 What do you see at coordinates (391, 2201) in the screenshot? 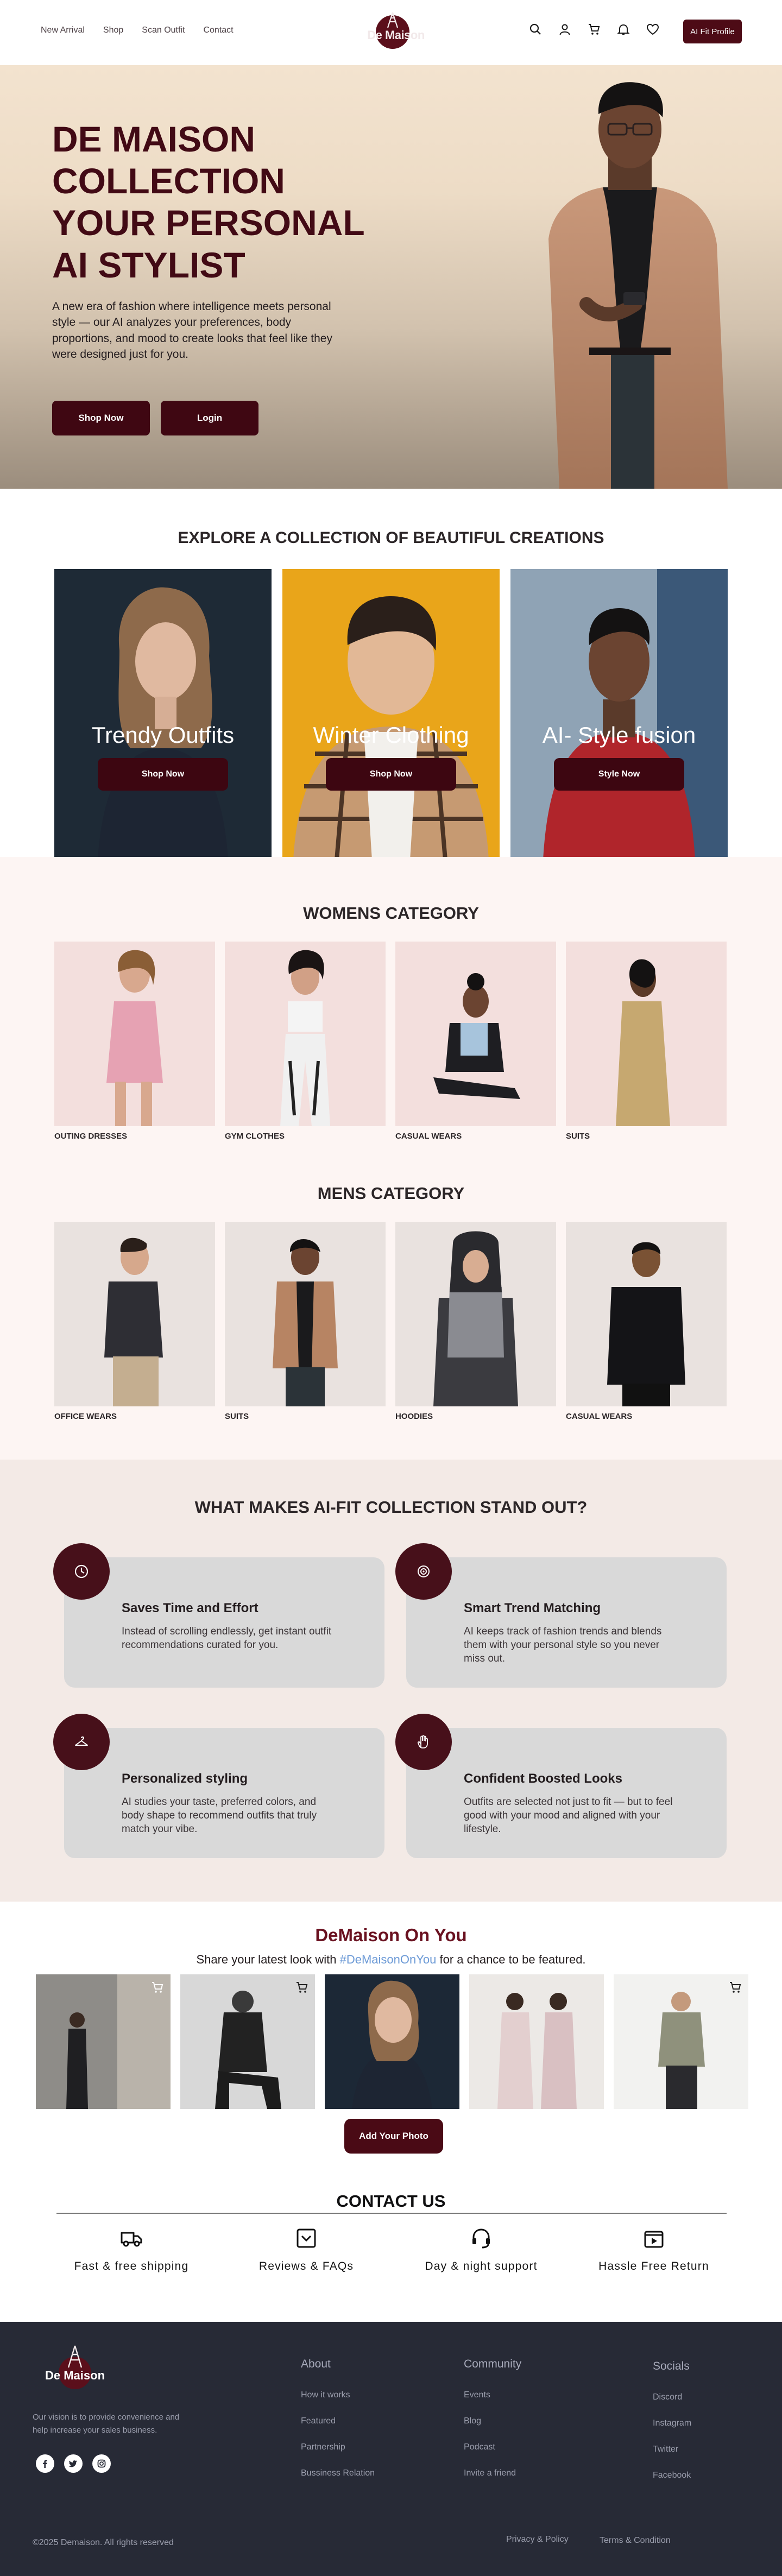
I see `contact-title: CONTACT US` at bounding box center [391, 2201].